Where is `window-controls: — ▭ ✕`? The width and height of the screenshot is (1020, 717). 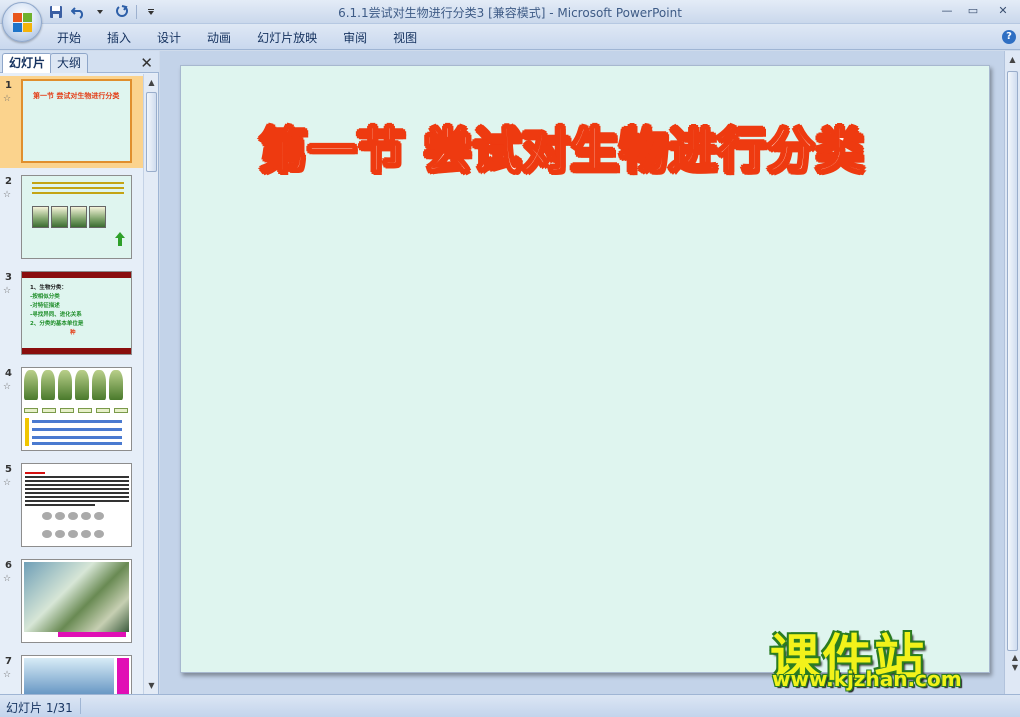 window-controls: — ▭ ✕ is located at coordinates (977, 10).